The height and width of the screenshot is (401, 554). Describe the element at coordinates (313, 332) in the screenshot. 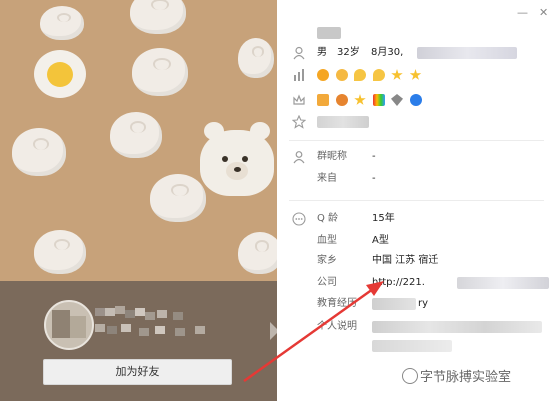

I see `annotation-arrow` at that location.